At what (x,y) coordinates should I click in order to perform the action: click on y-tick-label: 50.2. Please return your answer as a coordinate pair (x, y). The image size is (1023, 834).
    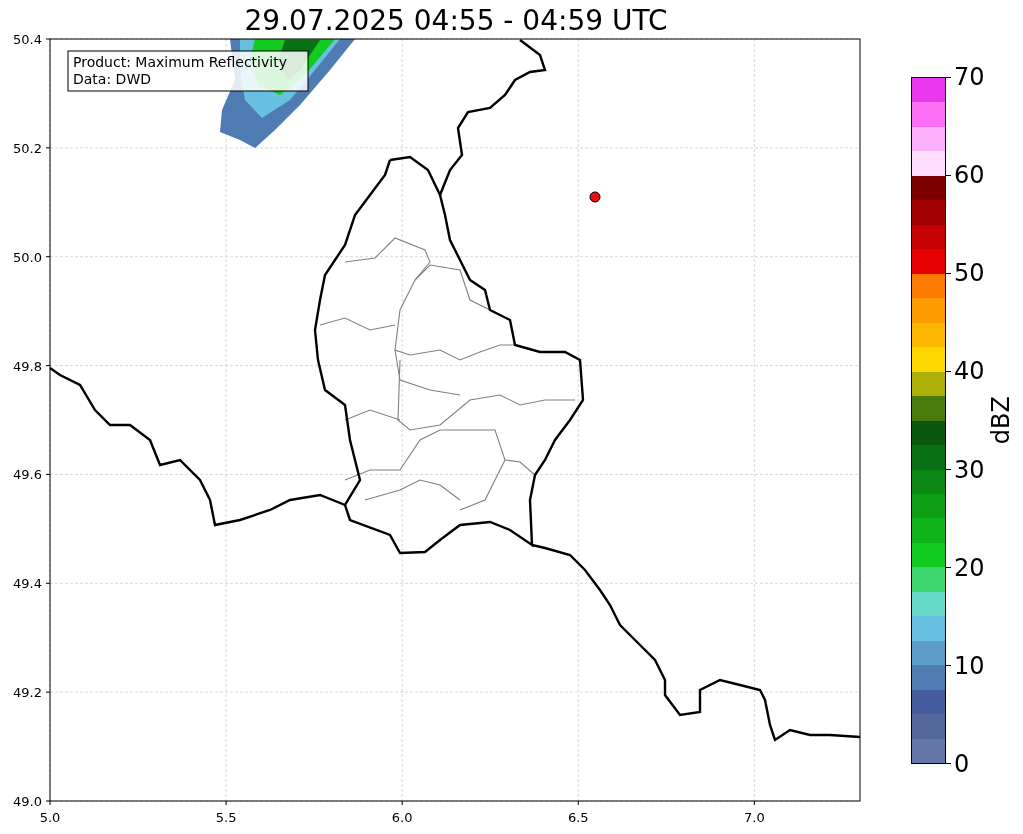
    Looking at the image, I should click on (27, 148).